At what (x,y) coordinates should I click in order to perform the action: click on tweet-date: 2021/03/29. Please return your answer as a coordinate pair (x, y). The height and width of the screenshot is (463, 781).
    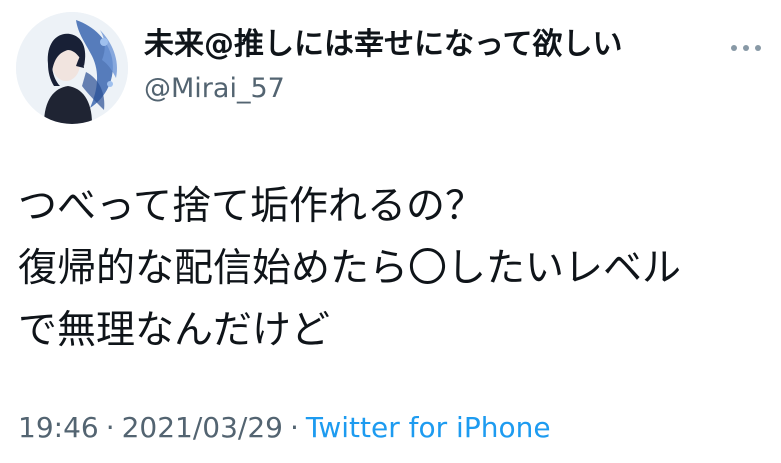
    Looking at the image, I should click on (202, 427).